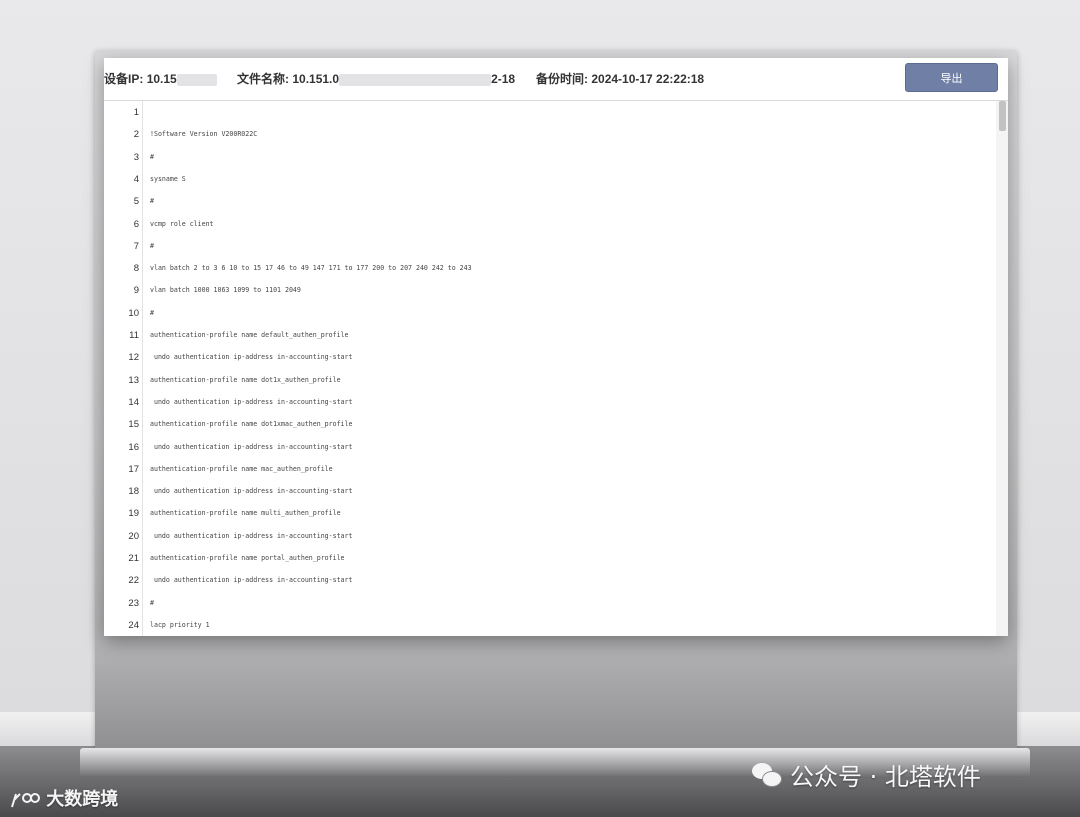  I want to click on line-text: vcmp role client, so click(182, 223).